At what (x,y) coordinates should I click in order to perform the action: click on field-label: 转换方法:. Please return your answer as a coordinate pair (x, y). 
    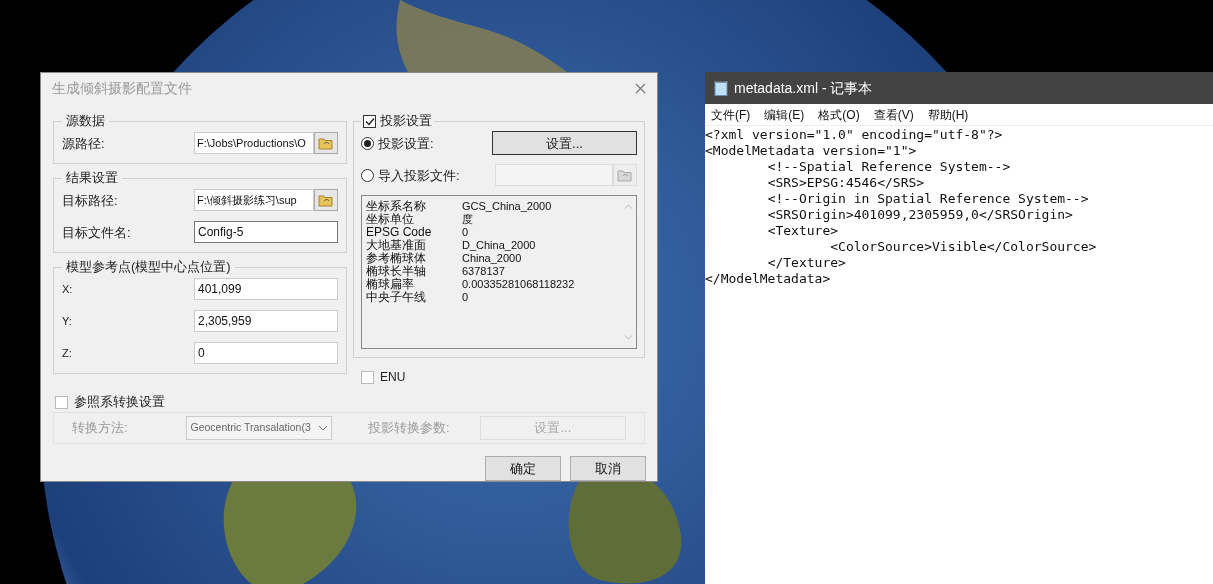
    Looking at the image, I should click on (100, 428).